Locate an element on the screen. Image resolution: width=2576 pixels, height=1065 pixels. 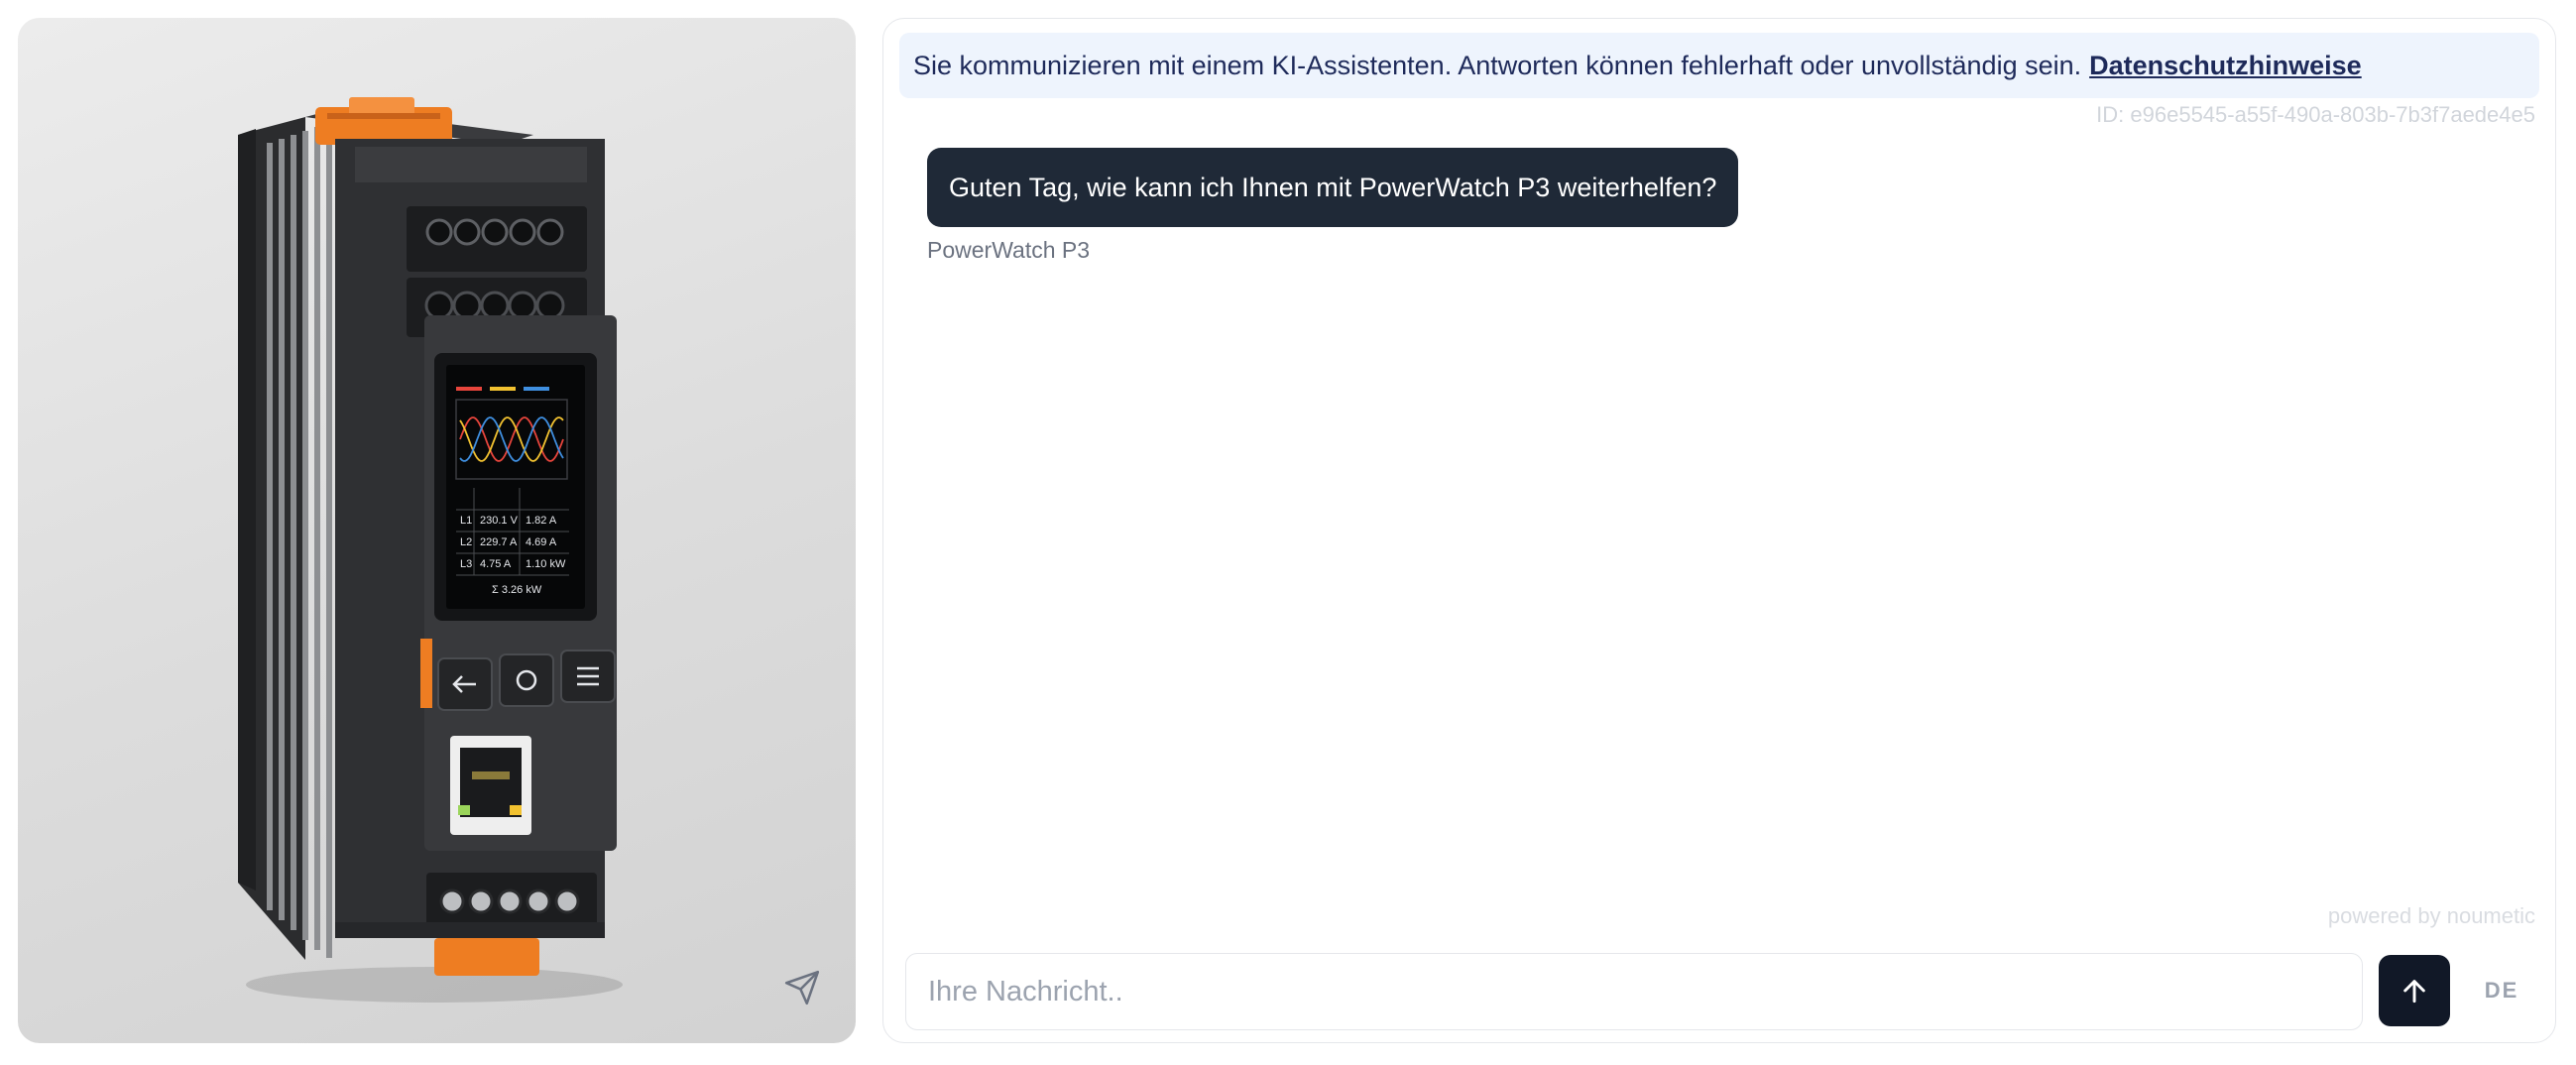
terminal-screws-bottom is located at coordinates (509, 901).